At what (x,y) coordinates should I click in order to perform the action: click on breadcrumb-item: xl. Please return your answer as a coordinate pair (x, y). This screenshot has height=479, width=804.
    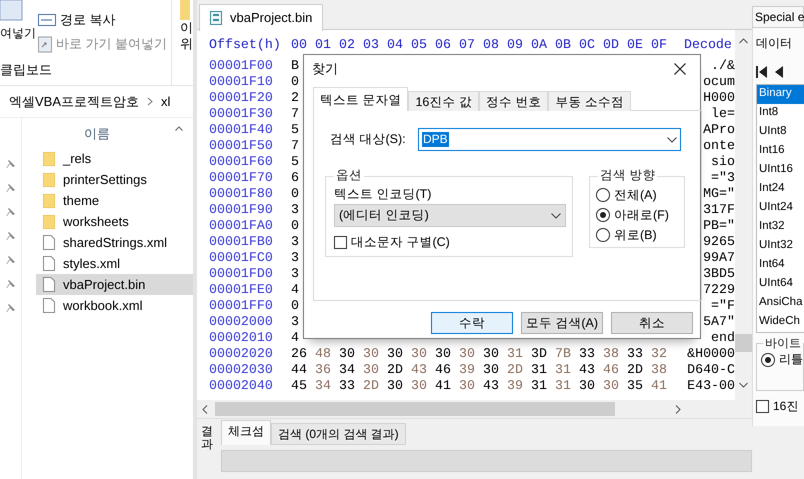
    Looking at the image, I should click on (165, 102).